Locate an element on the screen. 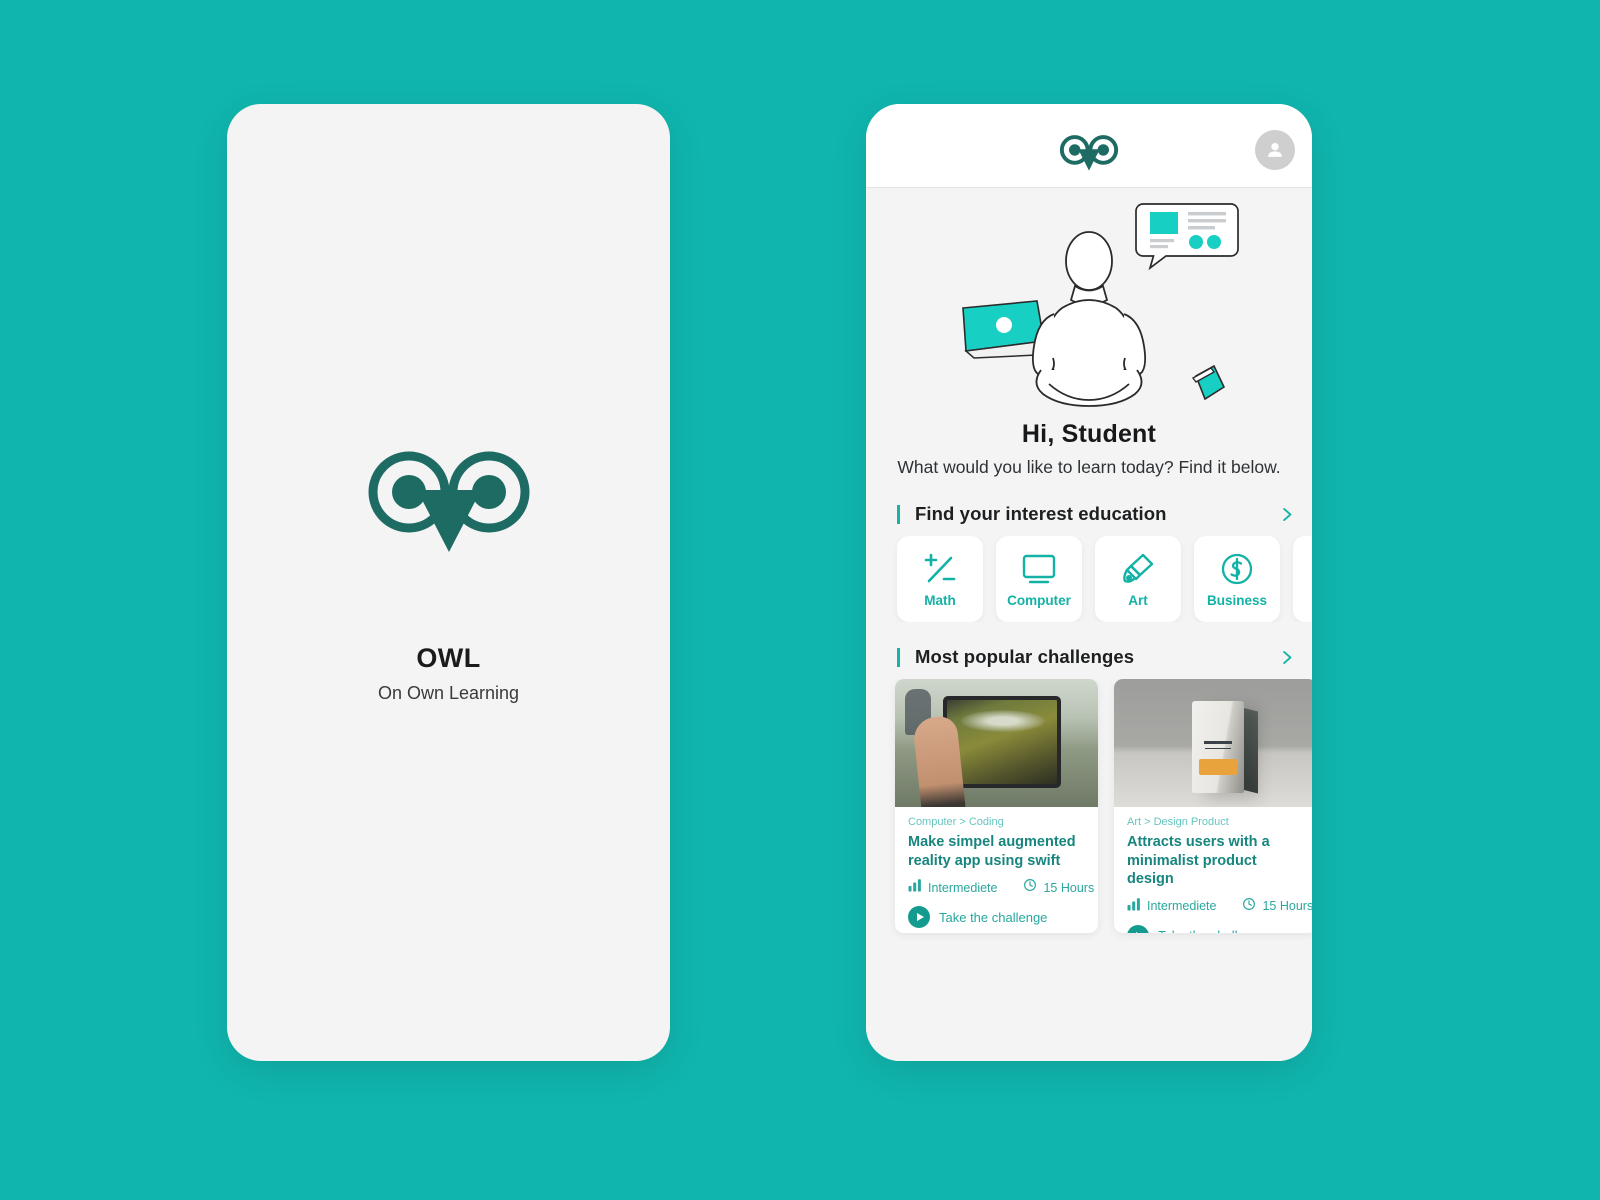 This screenshot has width=1600, height=1200. app-title: OWL is located at coordinates (448, 657).